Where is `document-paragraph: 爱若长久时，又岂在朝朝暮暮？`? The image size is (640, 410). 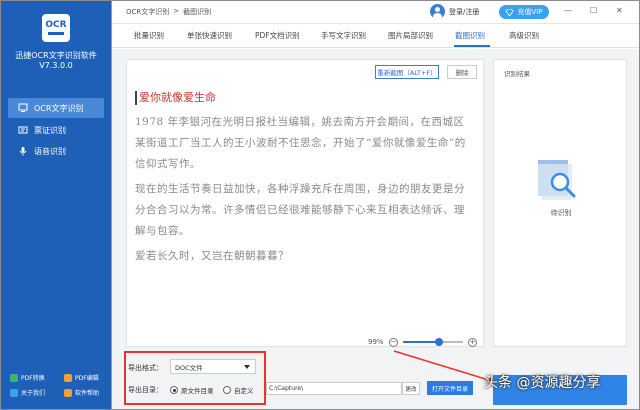 document-paragraph: 爱若长久时，又岂在朝朝暮暮？ is located at coordinates (212, 256).